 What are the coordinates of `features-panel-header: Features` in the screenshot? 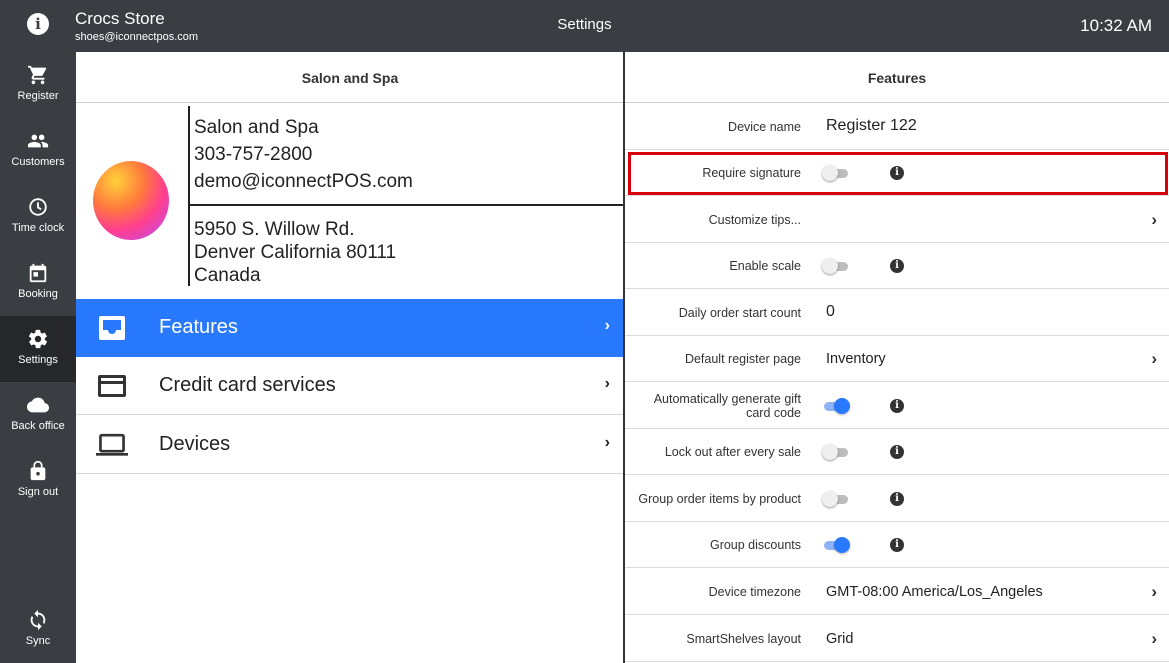 It's located at (897, 77).